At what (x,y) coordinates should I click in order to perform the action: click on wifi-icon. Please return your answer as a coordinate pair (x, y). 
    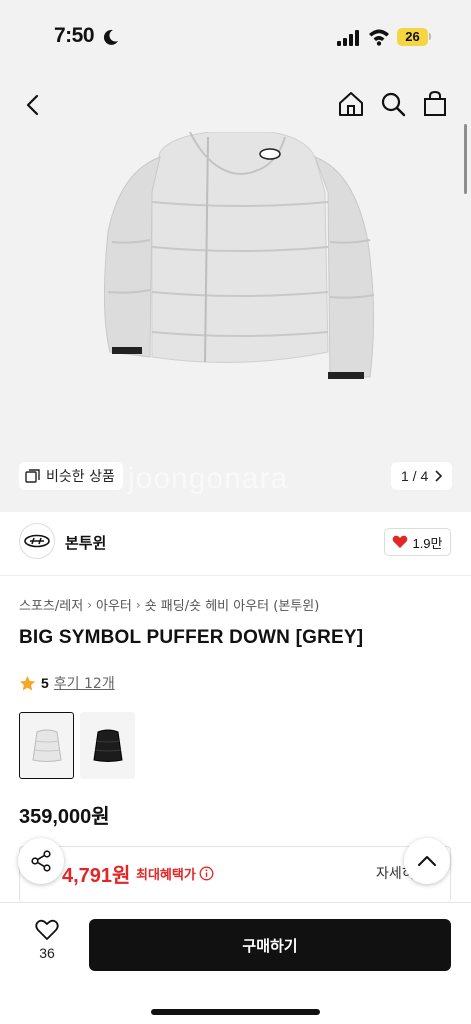
    Looking at the image, I should click on (379, 37).